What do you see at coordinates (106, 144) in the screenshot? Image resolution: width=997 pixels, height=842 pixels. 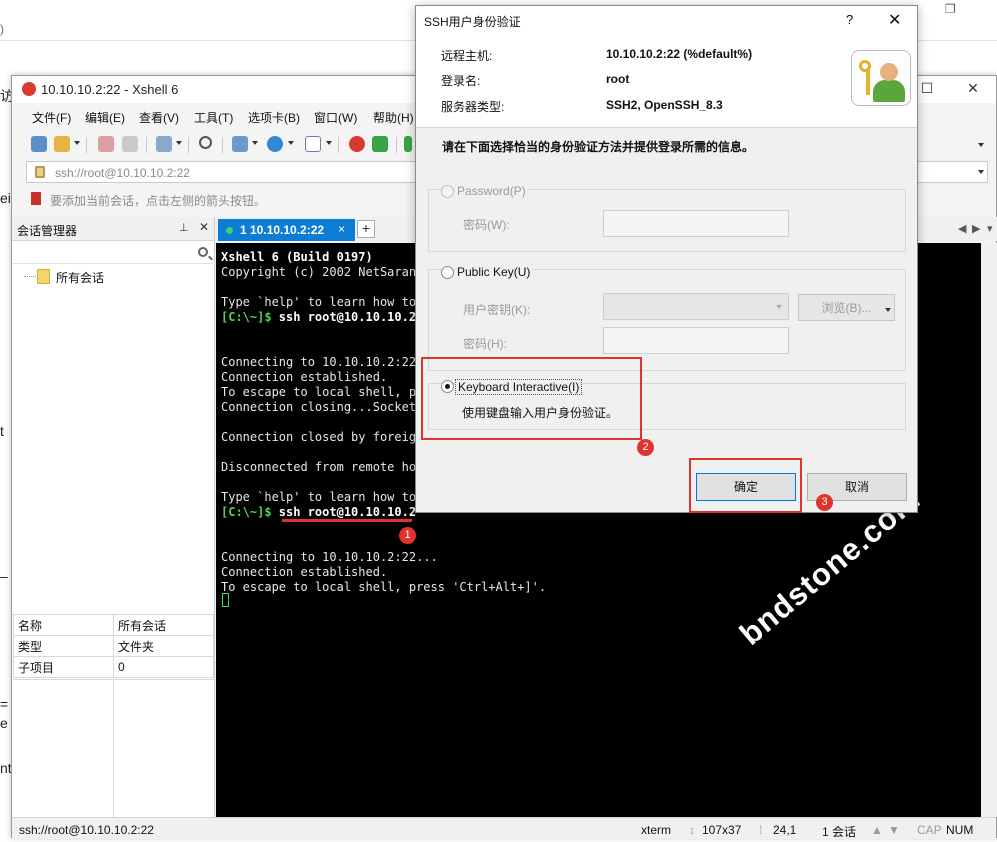 I see `connect-icon` at bounding box center [106, 144].